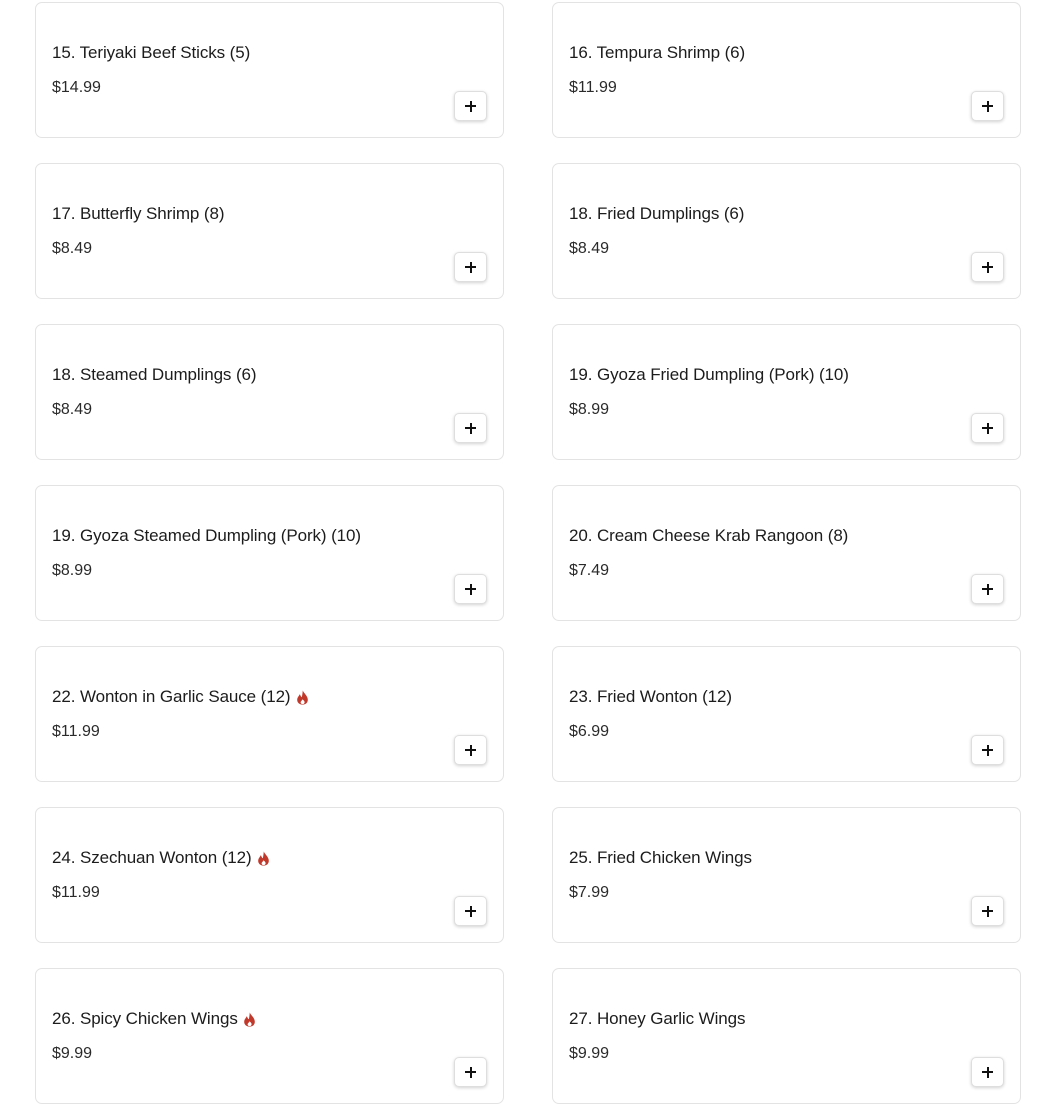  What do you see at coordinates (269, 231) in the screenshot?
I see `menu-item-card: 17. Butterfly Shrimp (8) $8.49` at bounding box center [269, 231].